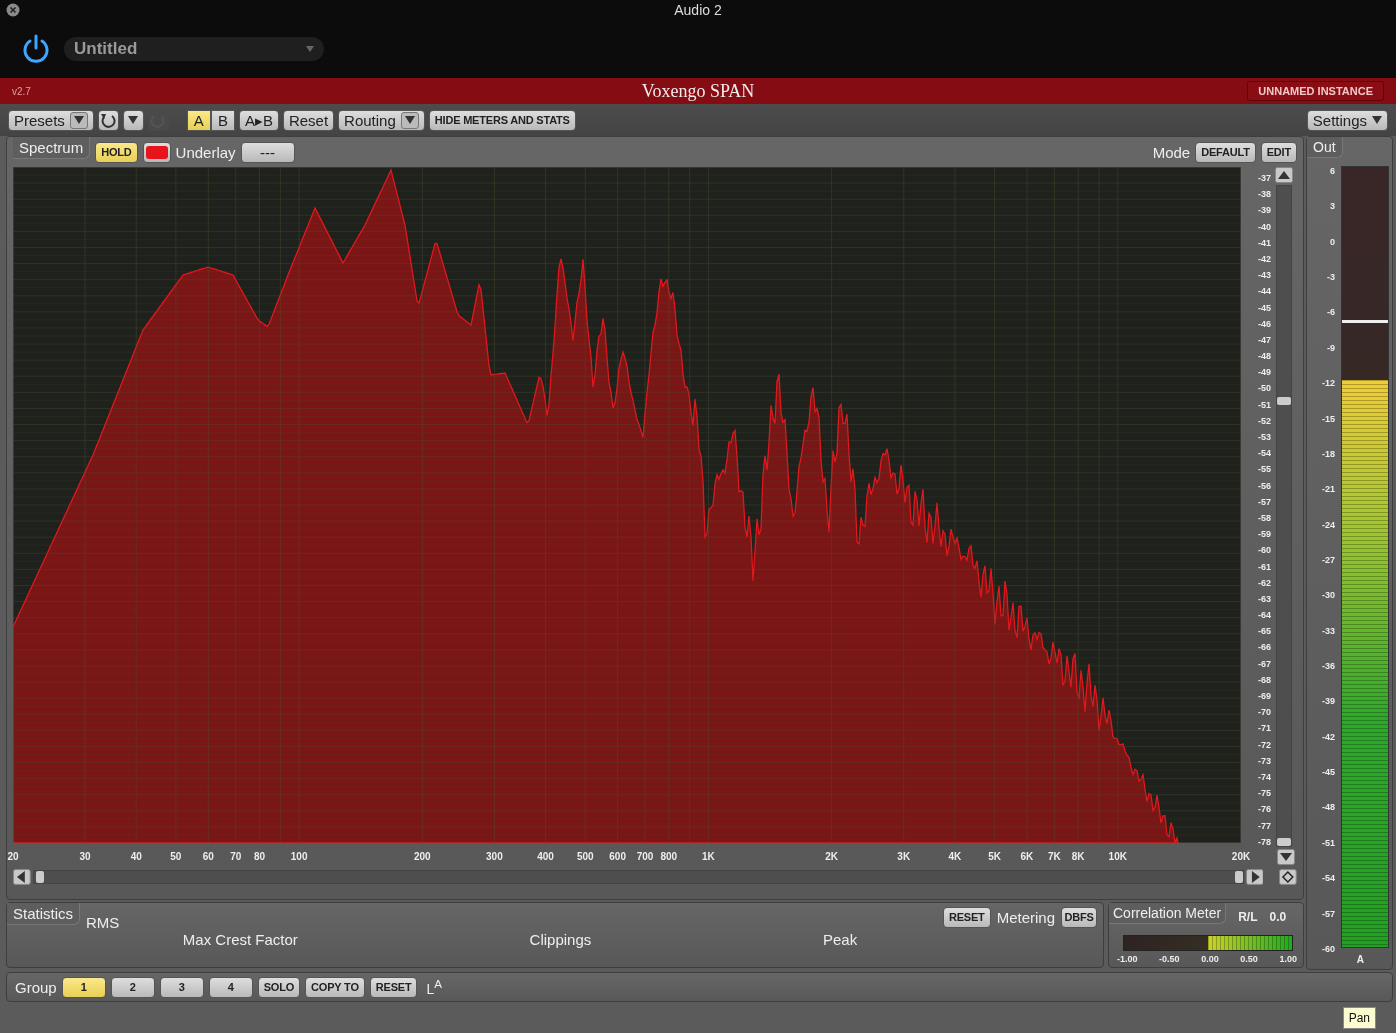 The image size is (1396, 1033). I want to click on axis-label: 4K, so click(955, 856).